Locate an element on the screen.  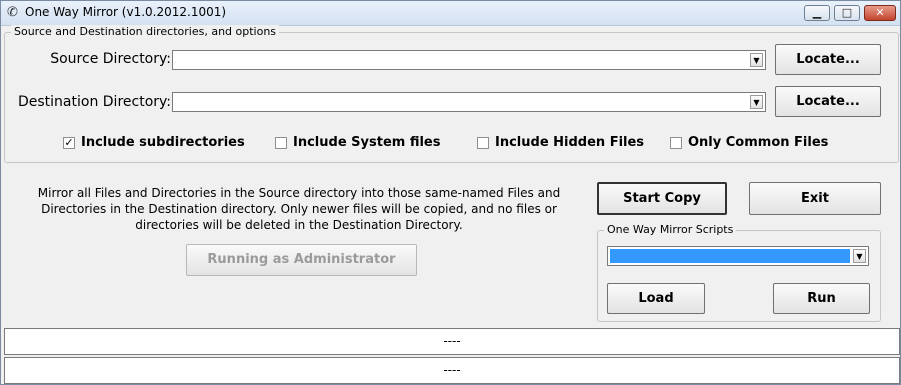
destination-directory-label: Destination Directory: is located at coordinates (94, 102).